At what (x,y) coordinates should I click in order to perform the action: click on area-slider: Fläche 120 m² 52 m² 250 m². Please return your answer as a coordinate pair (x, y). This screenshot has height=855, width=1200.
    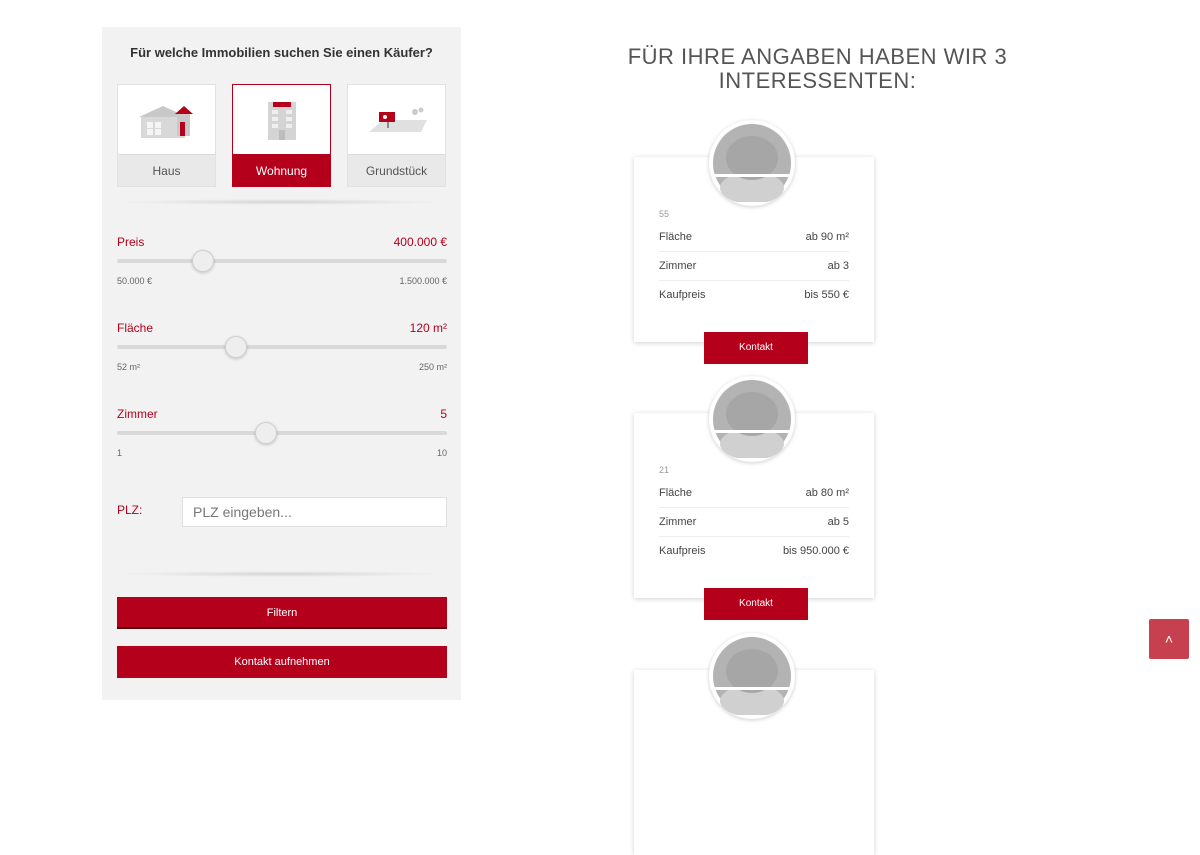
    Looking at the image, I should click on (282, 351).